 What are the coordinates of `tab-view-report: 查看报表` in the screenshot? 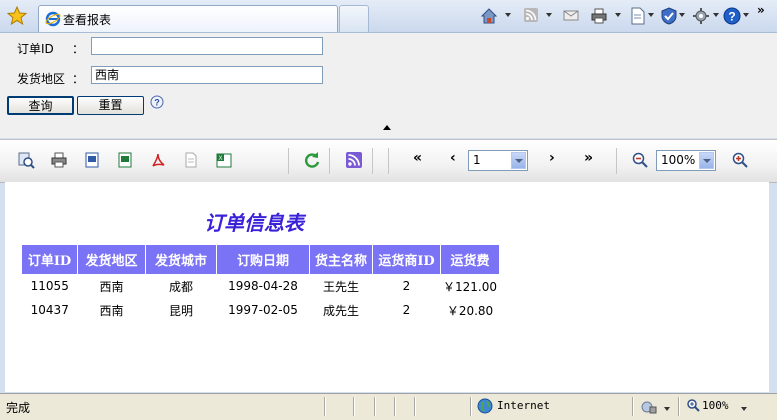 It's located at (188, 18).